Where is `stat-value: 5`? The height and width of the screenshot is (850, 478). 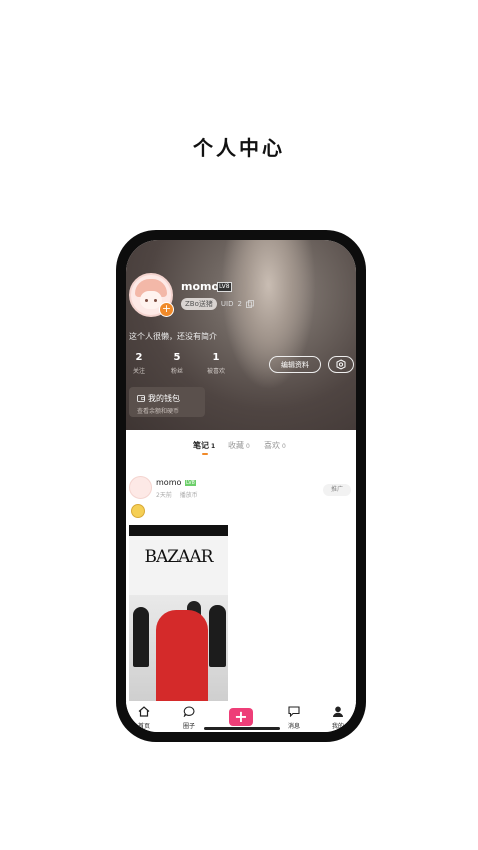 stat-value: 5 is located at coordinates (177, 357).